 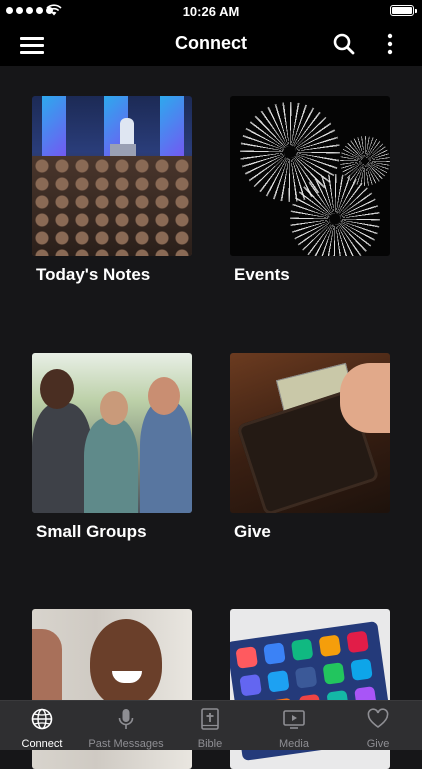 I want to click on tab-label: Connect, so click(x=42, y=744).